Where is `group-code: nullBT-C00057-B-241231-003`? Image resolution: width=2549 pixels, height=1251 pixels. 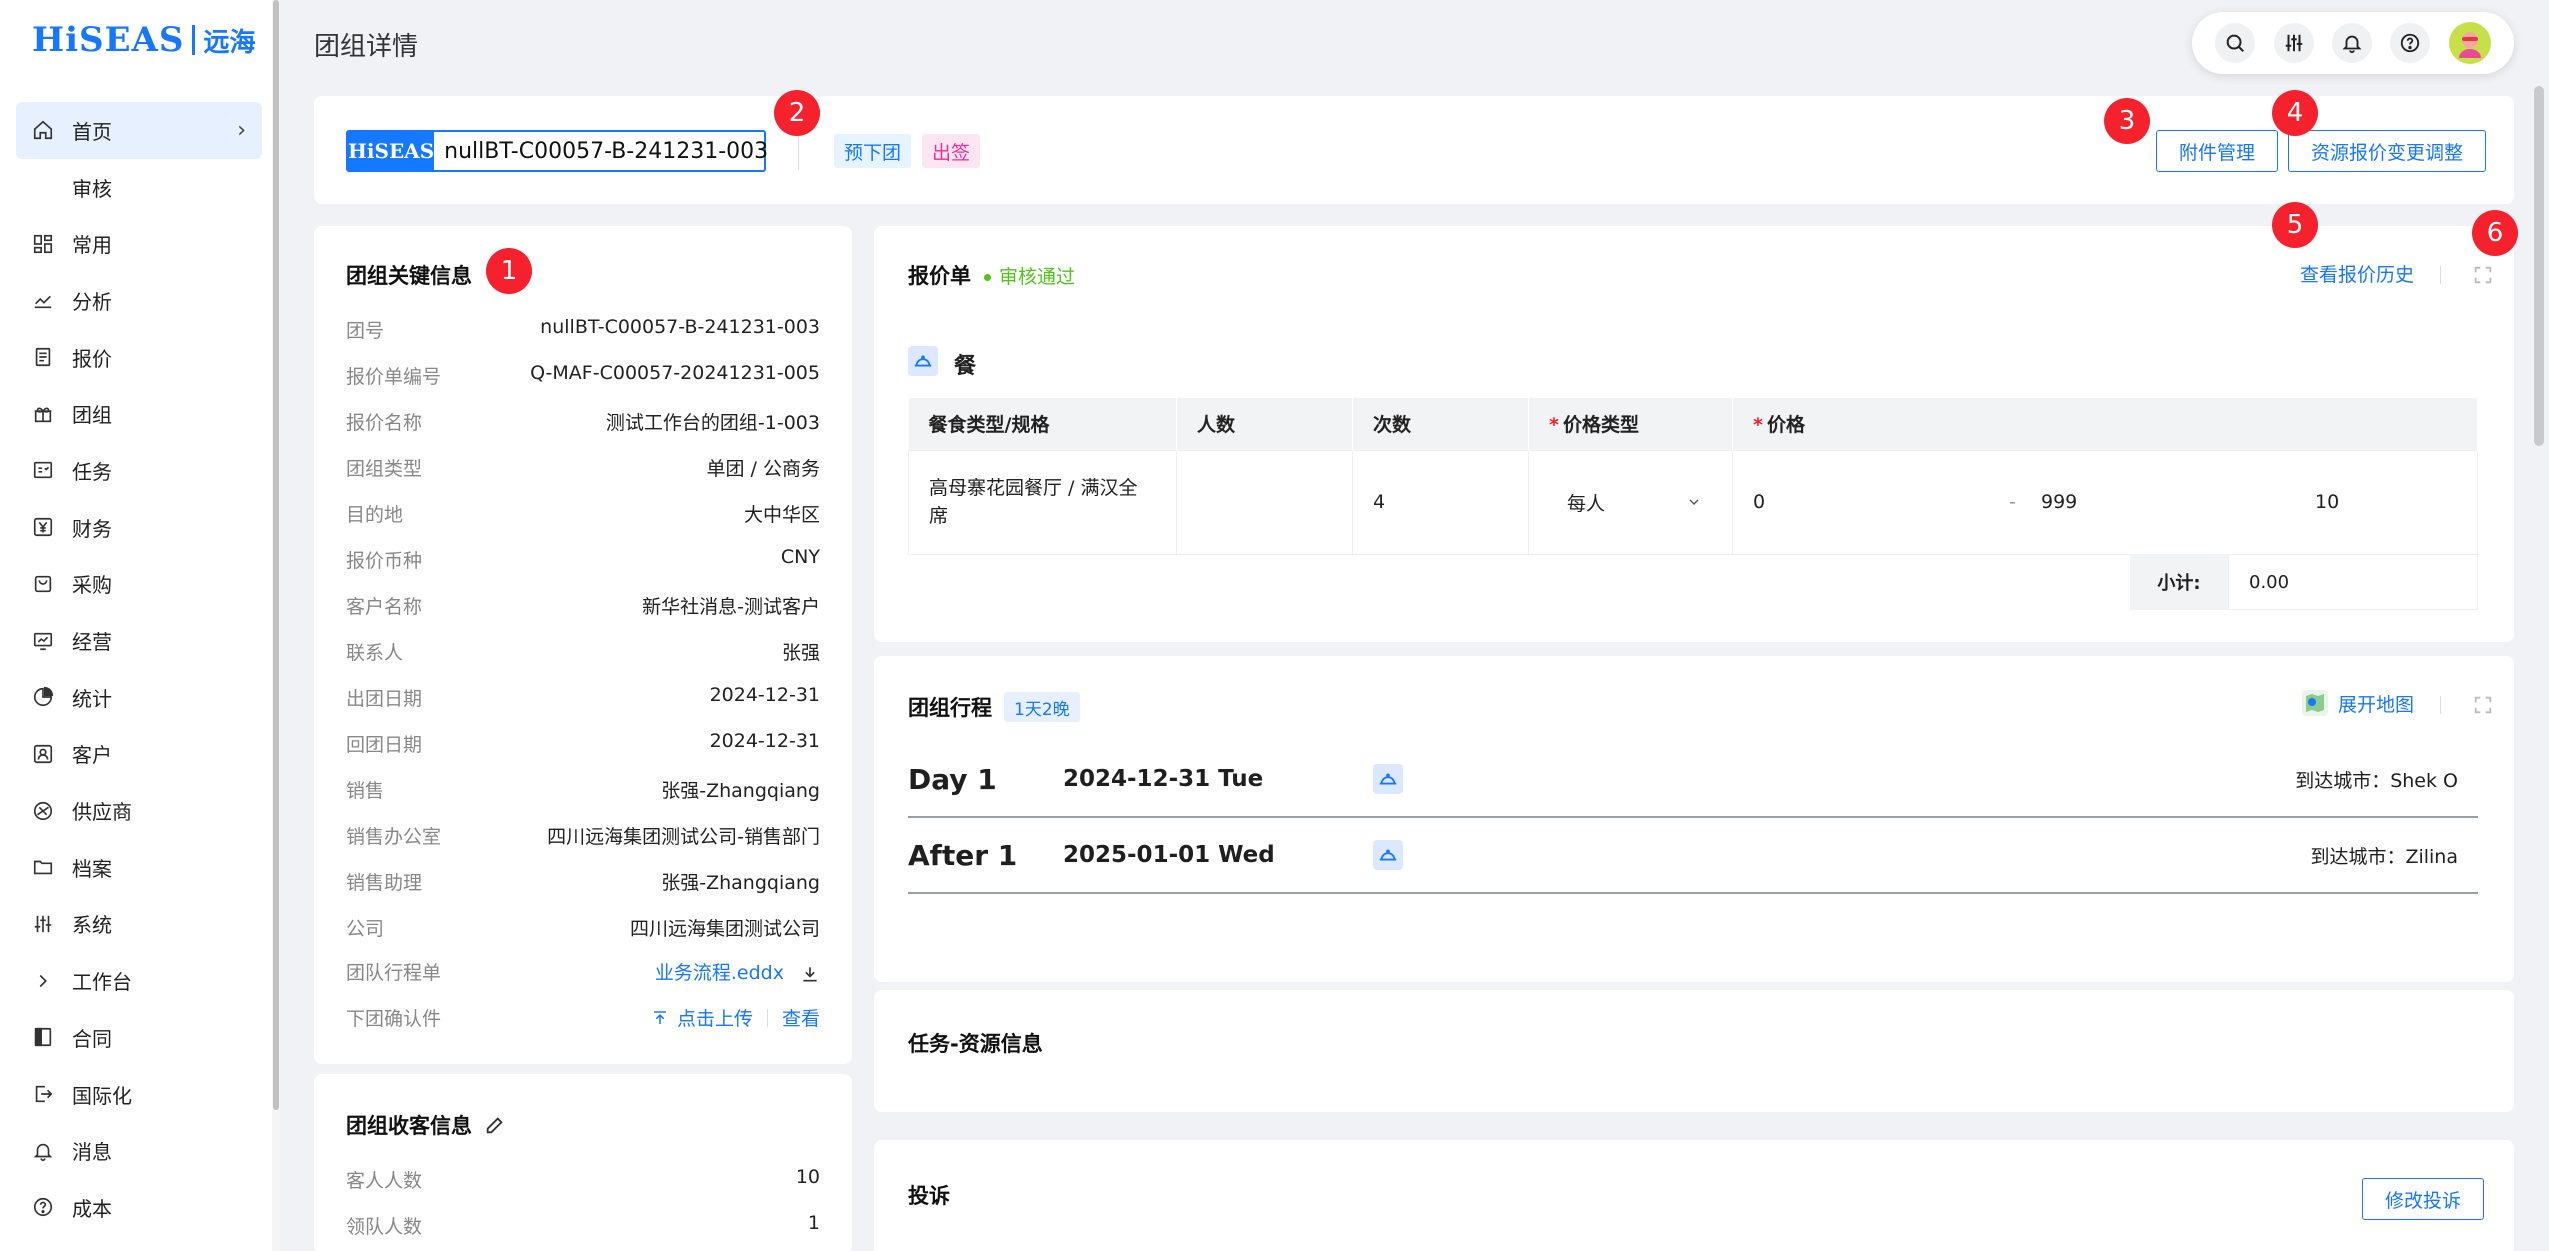 group-code: nullBT-C00057-B-241231-003 is located at coordinates (606, 151).